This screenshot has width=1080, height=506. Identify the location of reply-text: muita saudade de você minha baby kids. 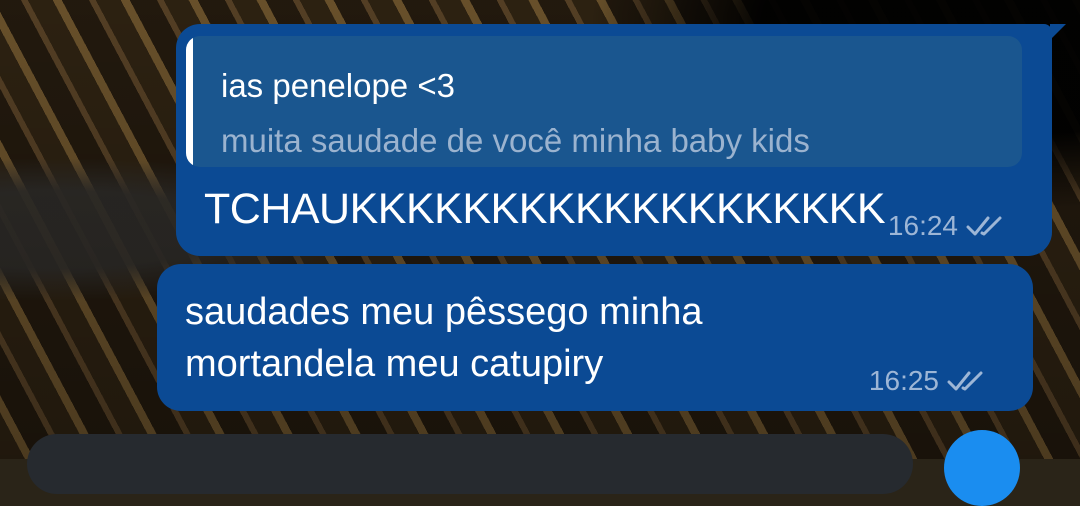
(515, 140).